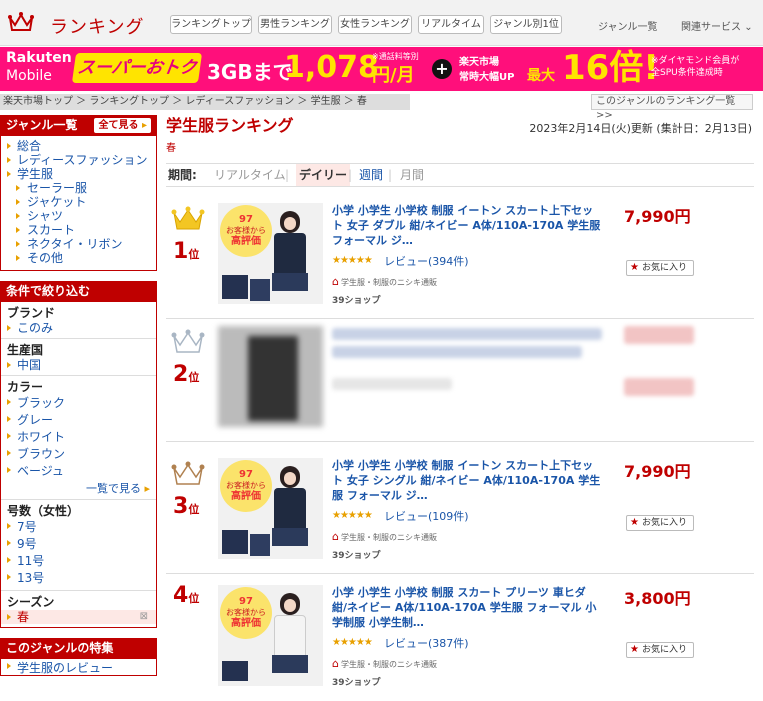 The width and height of the screenshot is (763, 701). I want to click on rank-number: 2位, so click(186, 374).